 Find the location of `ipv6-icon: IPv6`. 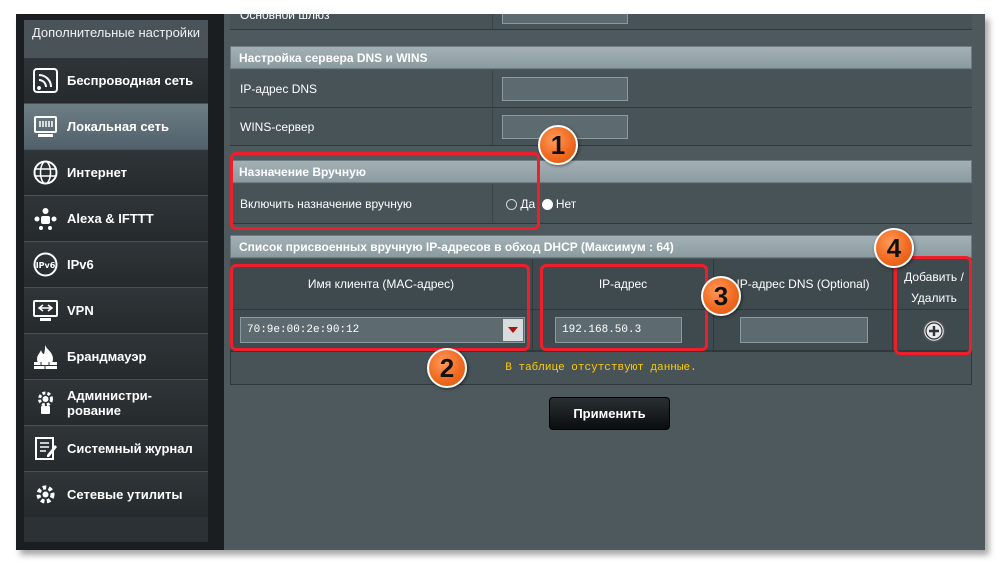

ipv6-icon: IPv6 is located at coordinates (45, 264).